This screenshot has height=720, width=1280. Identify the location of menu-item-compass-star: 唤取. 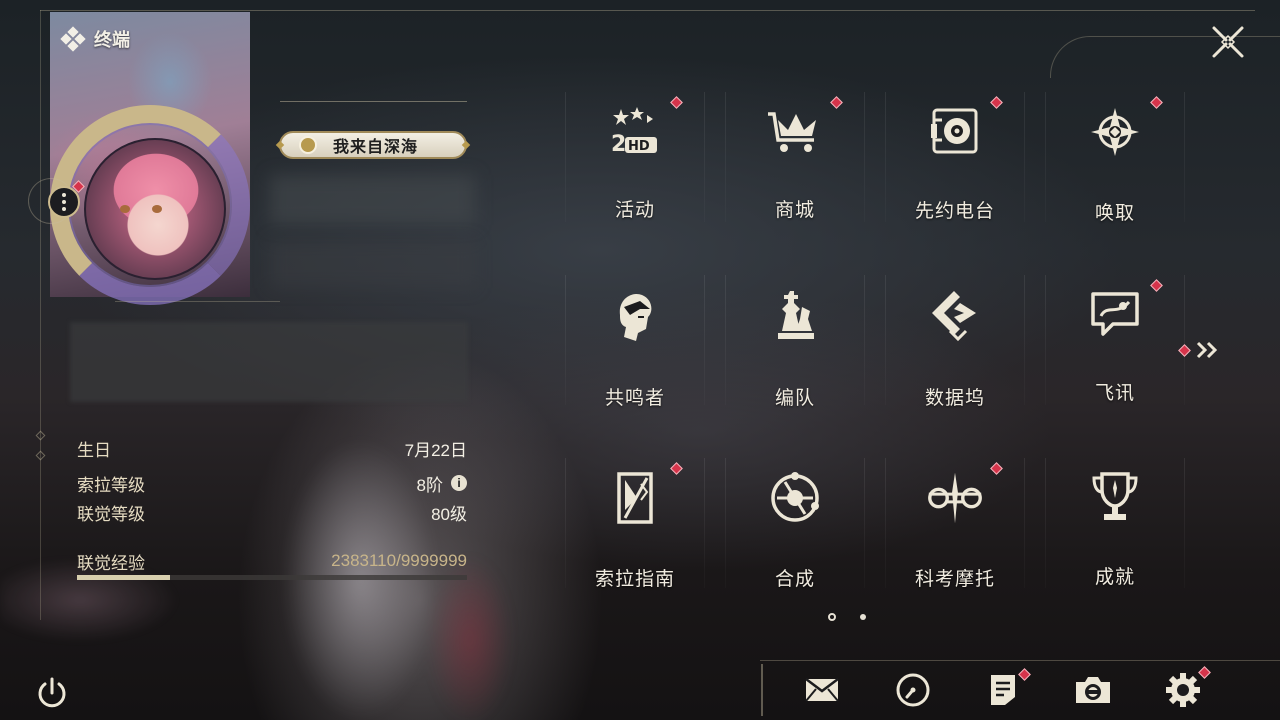
(1115, 158).